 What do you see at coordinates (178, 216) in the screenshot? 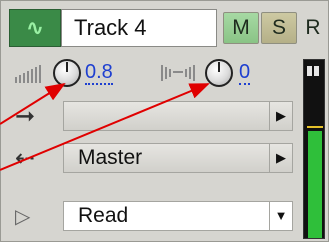
I see `automation-mode-dropdown: Read ▼` at bounding box center [178, 216].